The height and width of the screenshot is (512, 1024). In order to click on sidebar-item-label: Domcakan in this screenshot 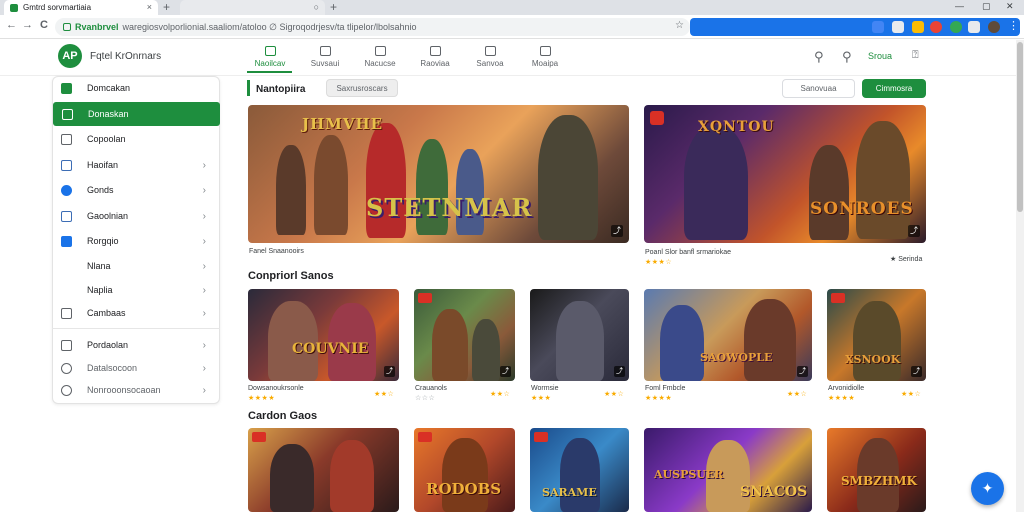, I will do `click(109, 88)`.